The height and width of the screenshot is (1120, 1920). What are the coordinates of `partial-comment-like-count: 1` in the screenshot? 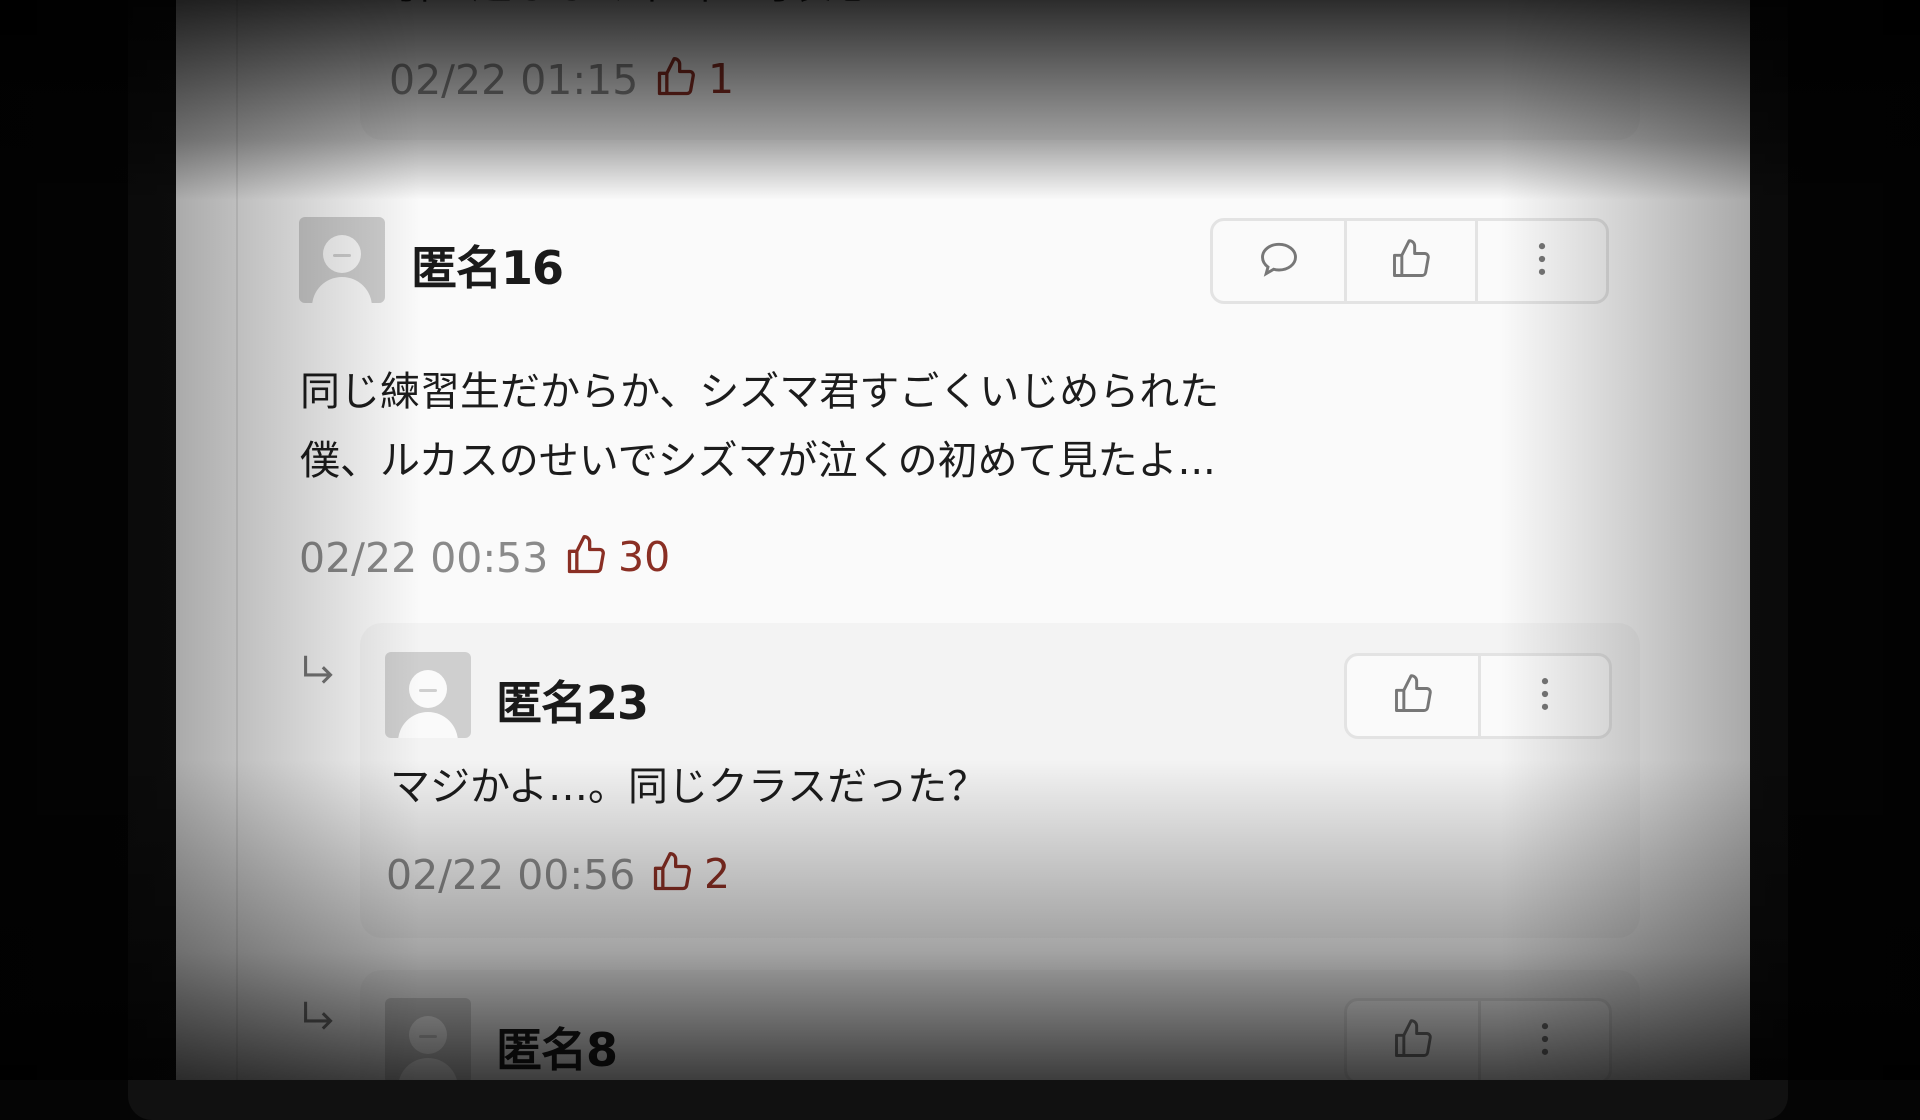 It's located at (721, 79).